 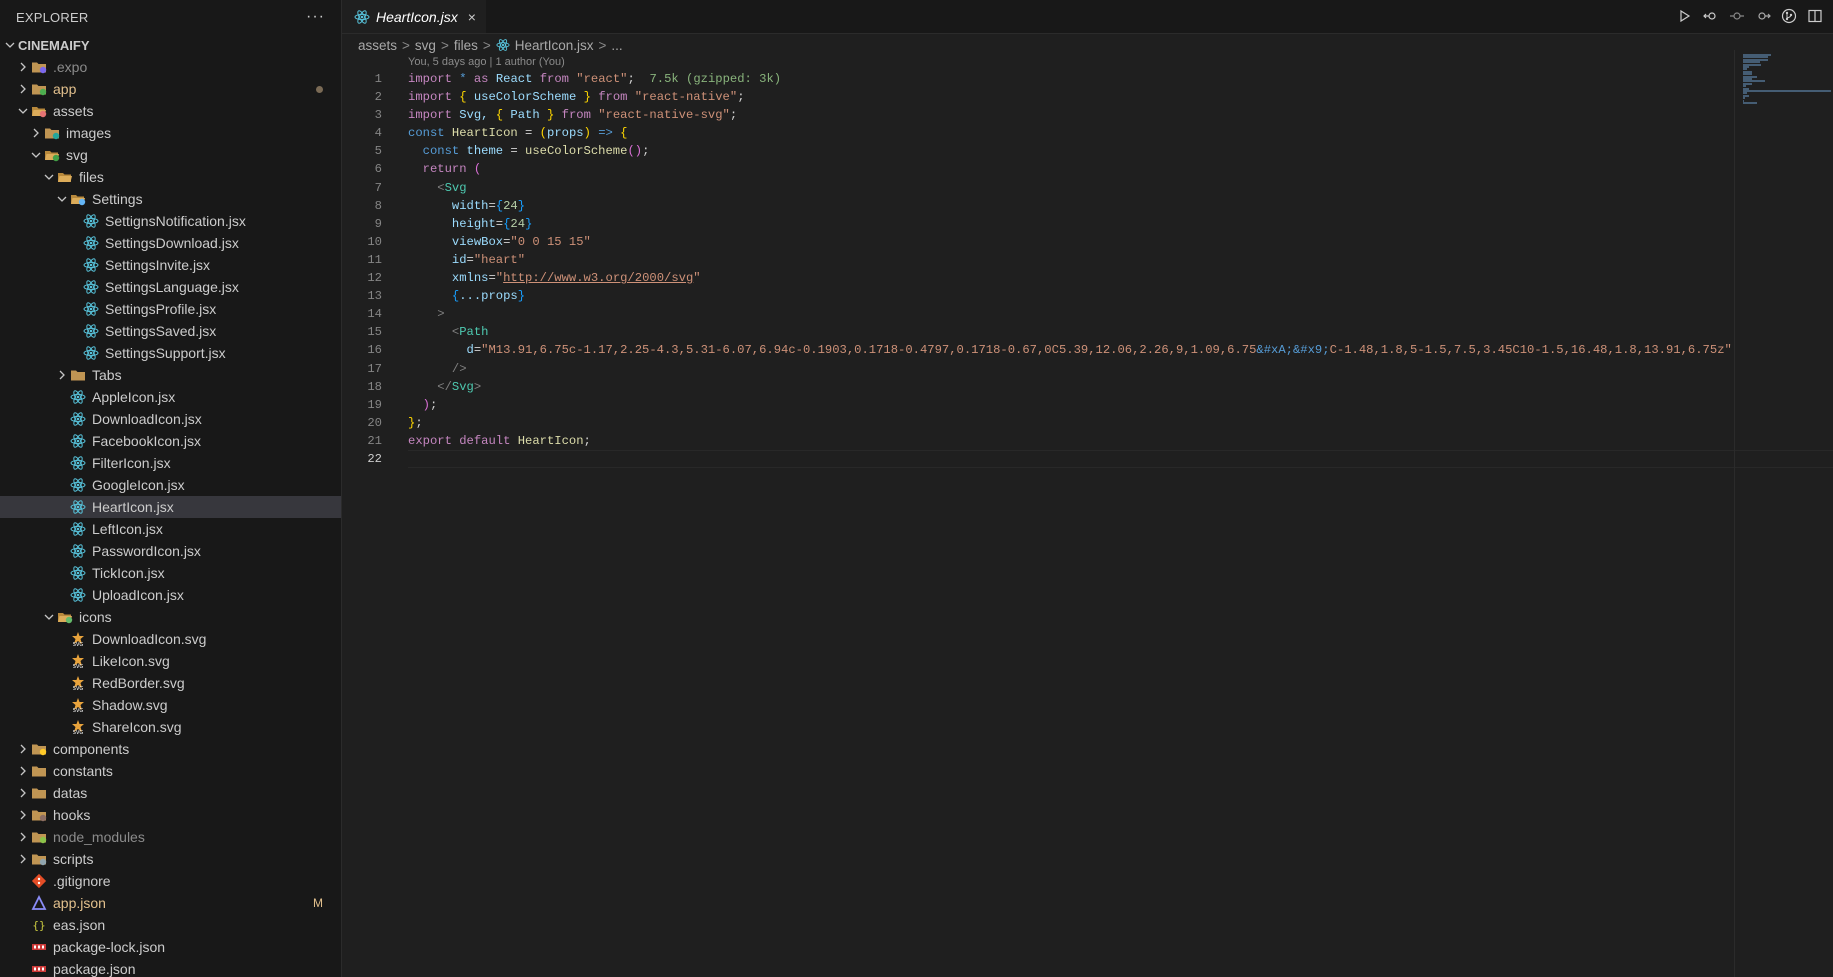 What do you see at coordinates (1037, 260) in the screenshot?
I see `code-line: 11 id = "heart"` at bounding box center [1037, 260].